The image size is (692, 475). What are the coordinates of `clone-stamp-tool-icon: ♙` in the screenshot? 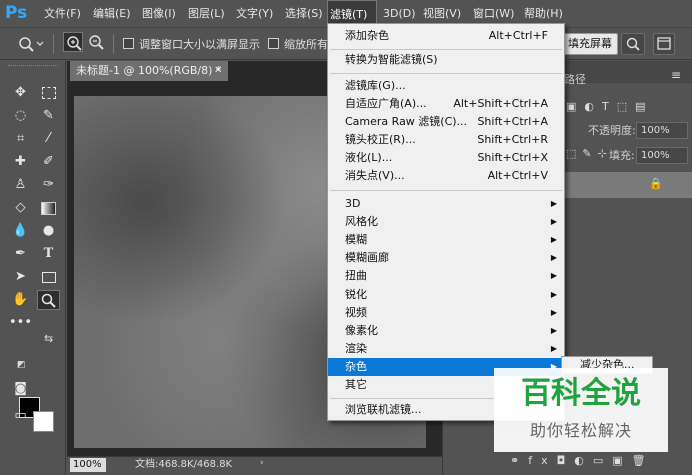 It's located at (20, 185).